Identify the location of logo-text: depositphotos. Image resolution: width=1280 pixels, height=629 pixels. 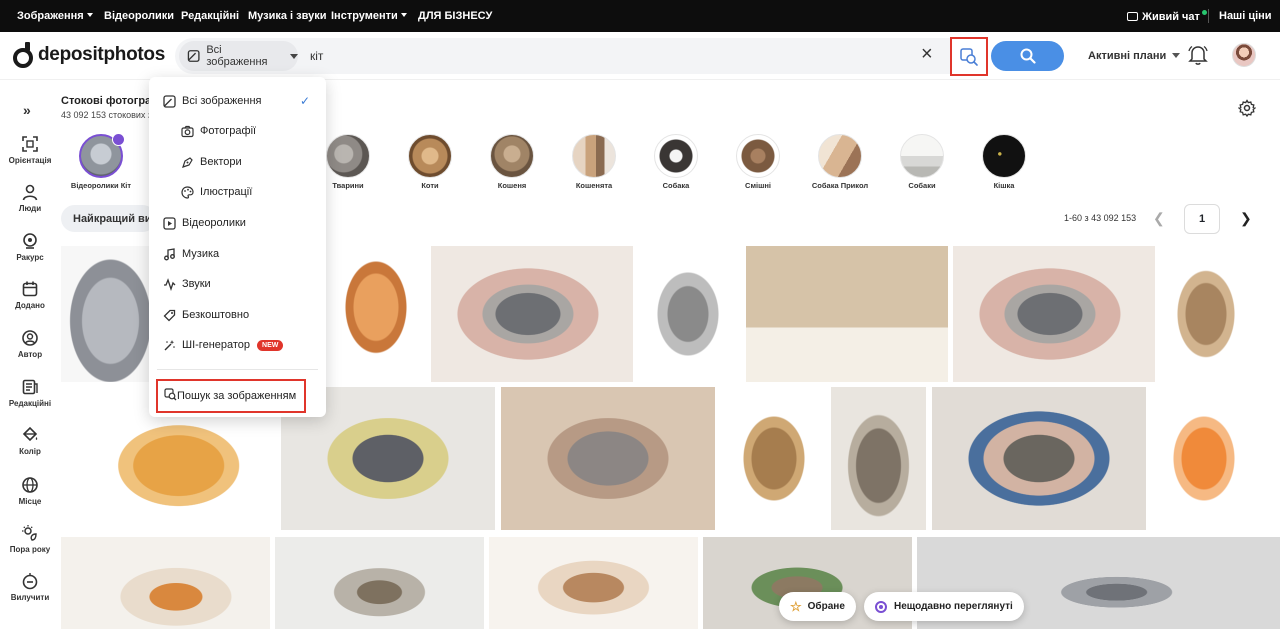
(101, 54).